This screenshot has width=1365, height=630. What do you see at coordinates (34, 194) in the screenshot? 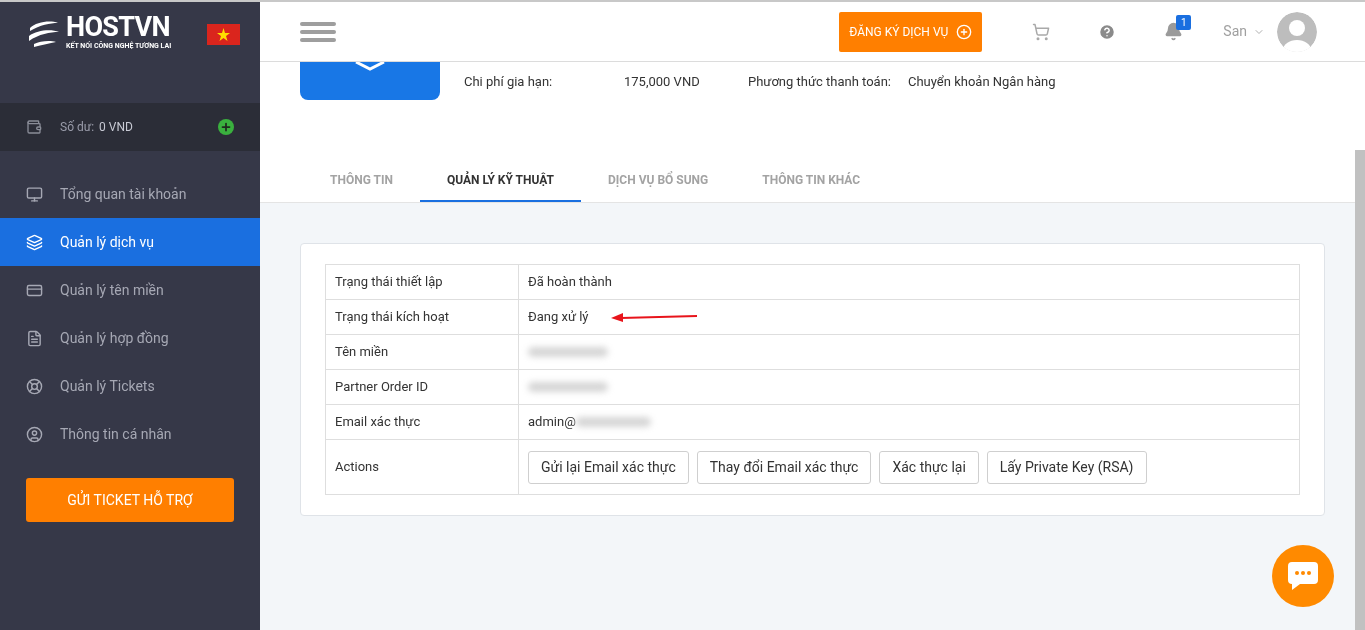
I see `monitor-icon` at bounding box center [34, 194].